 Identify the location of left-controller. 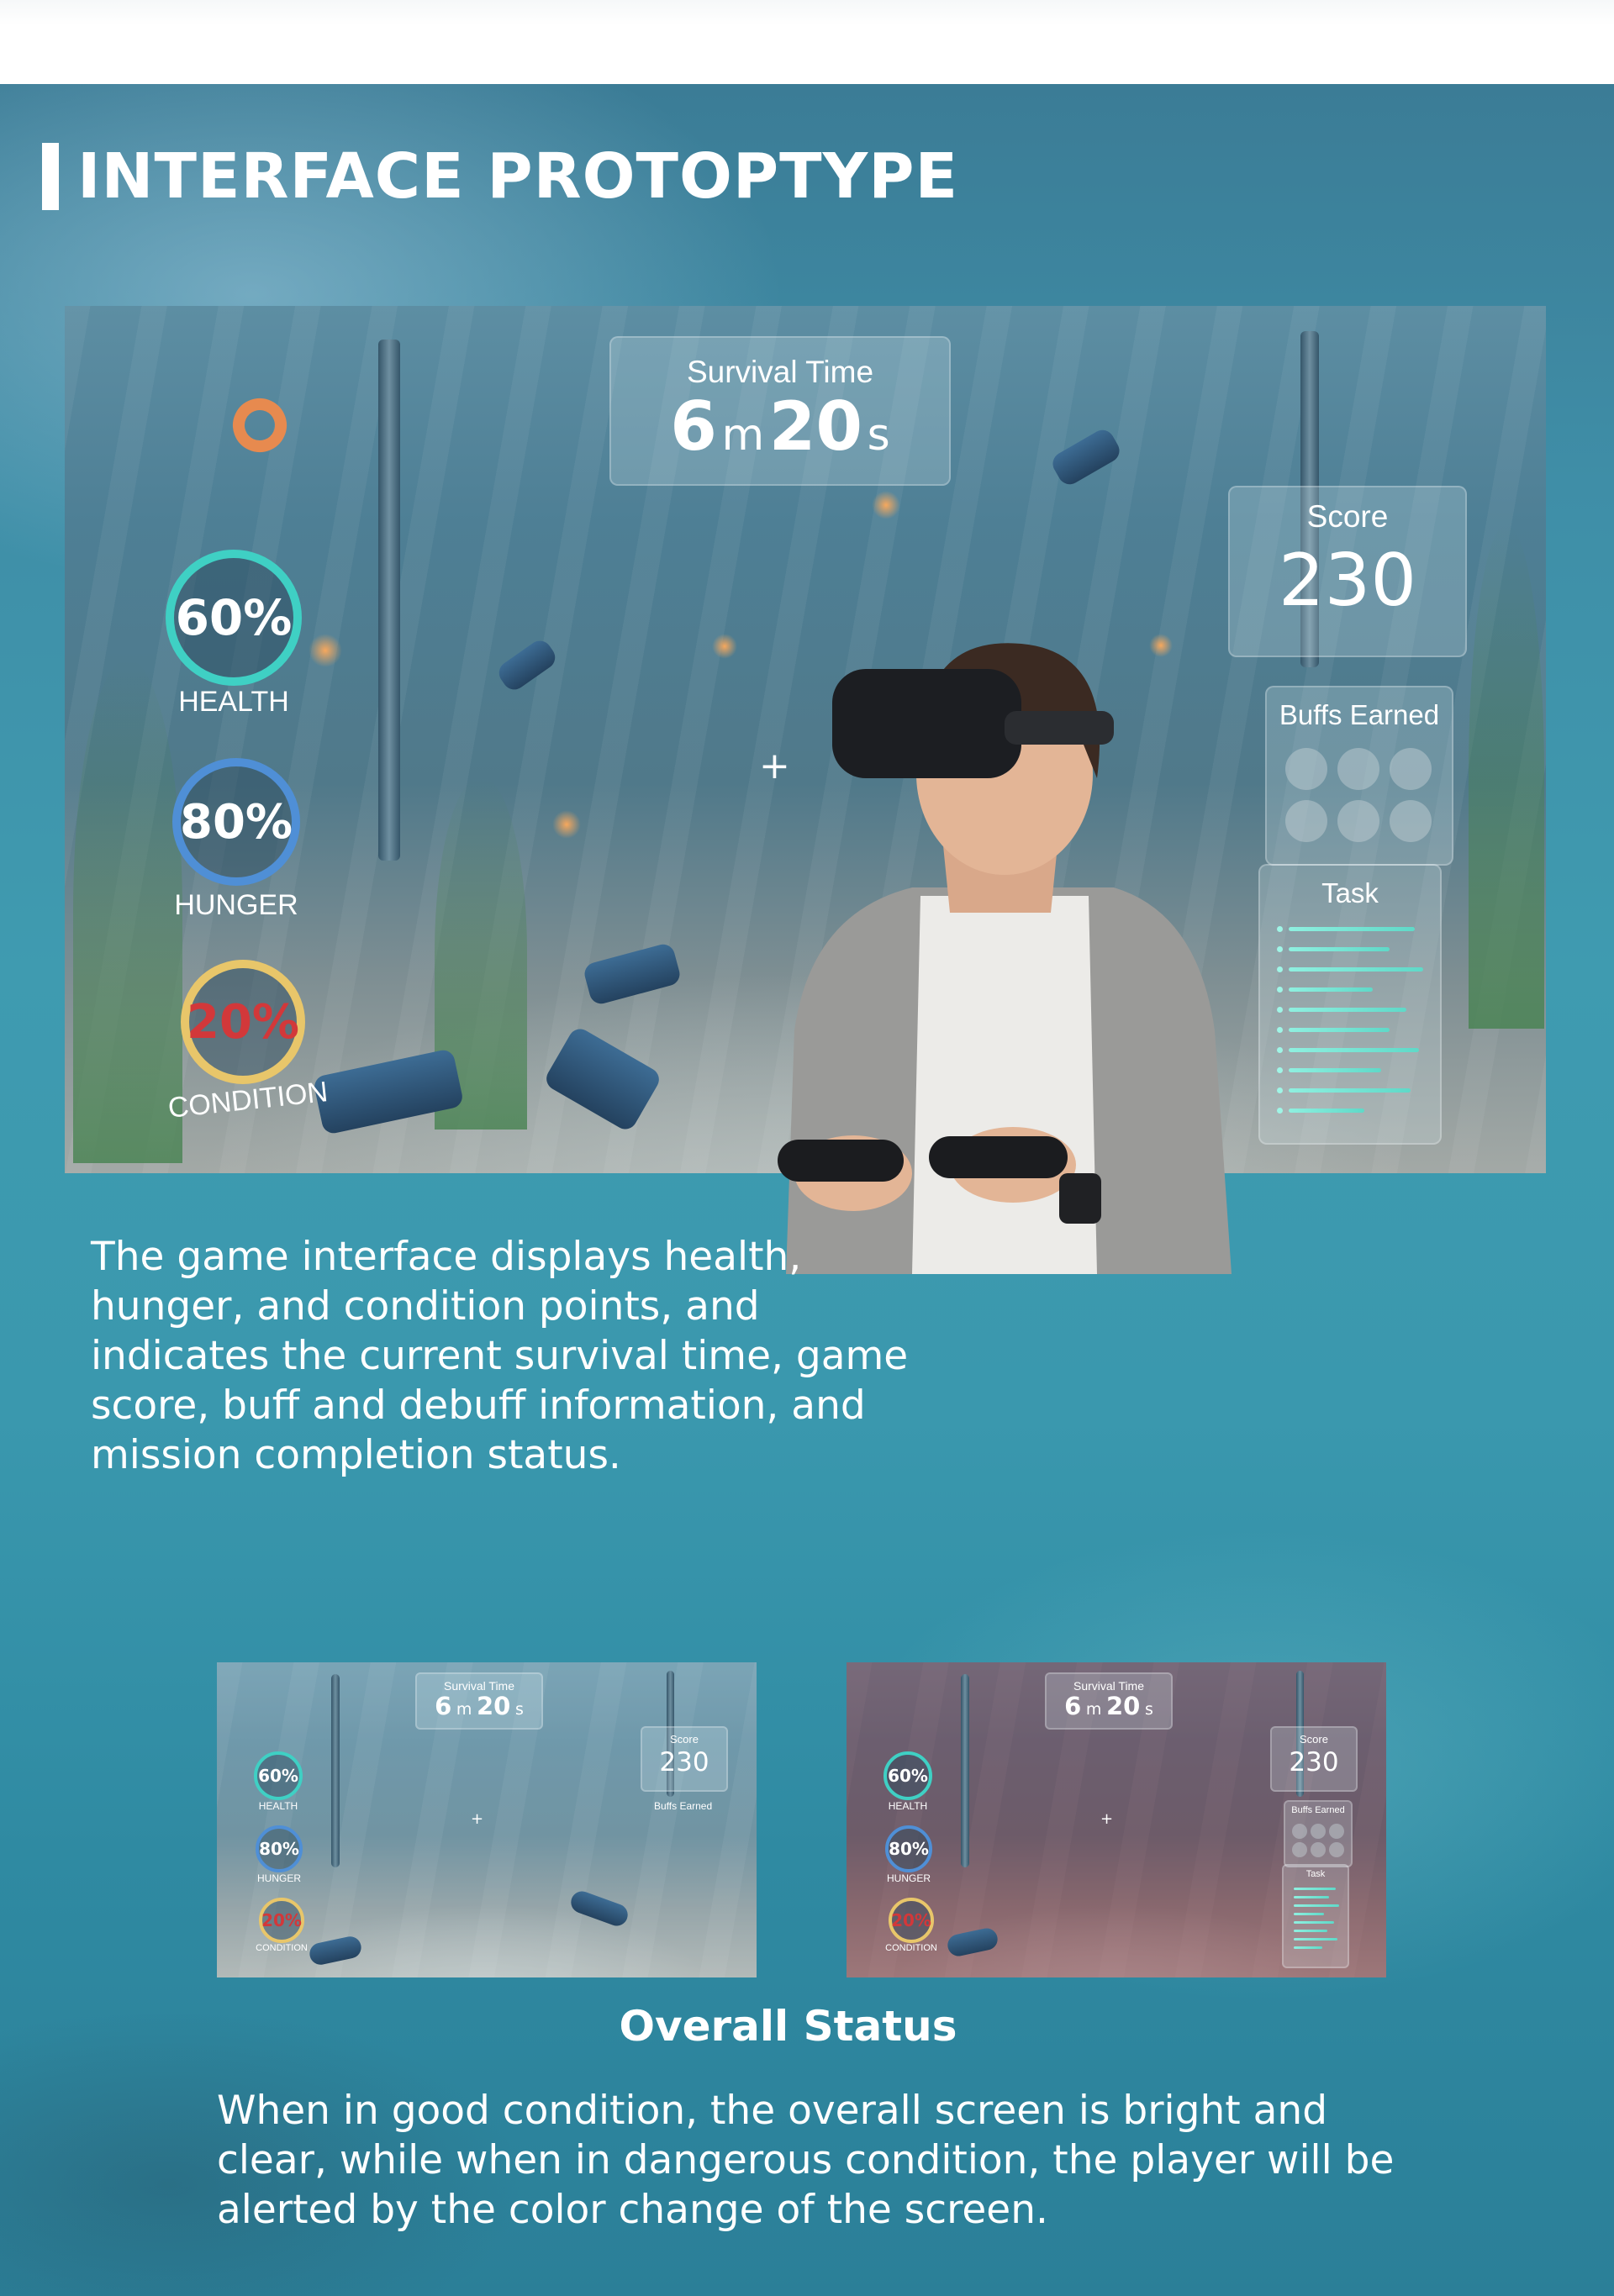
(841, 1161).